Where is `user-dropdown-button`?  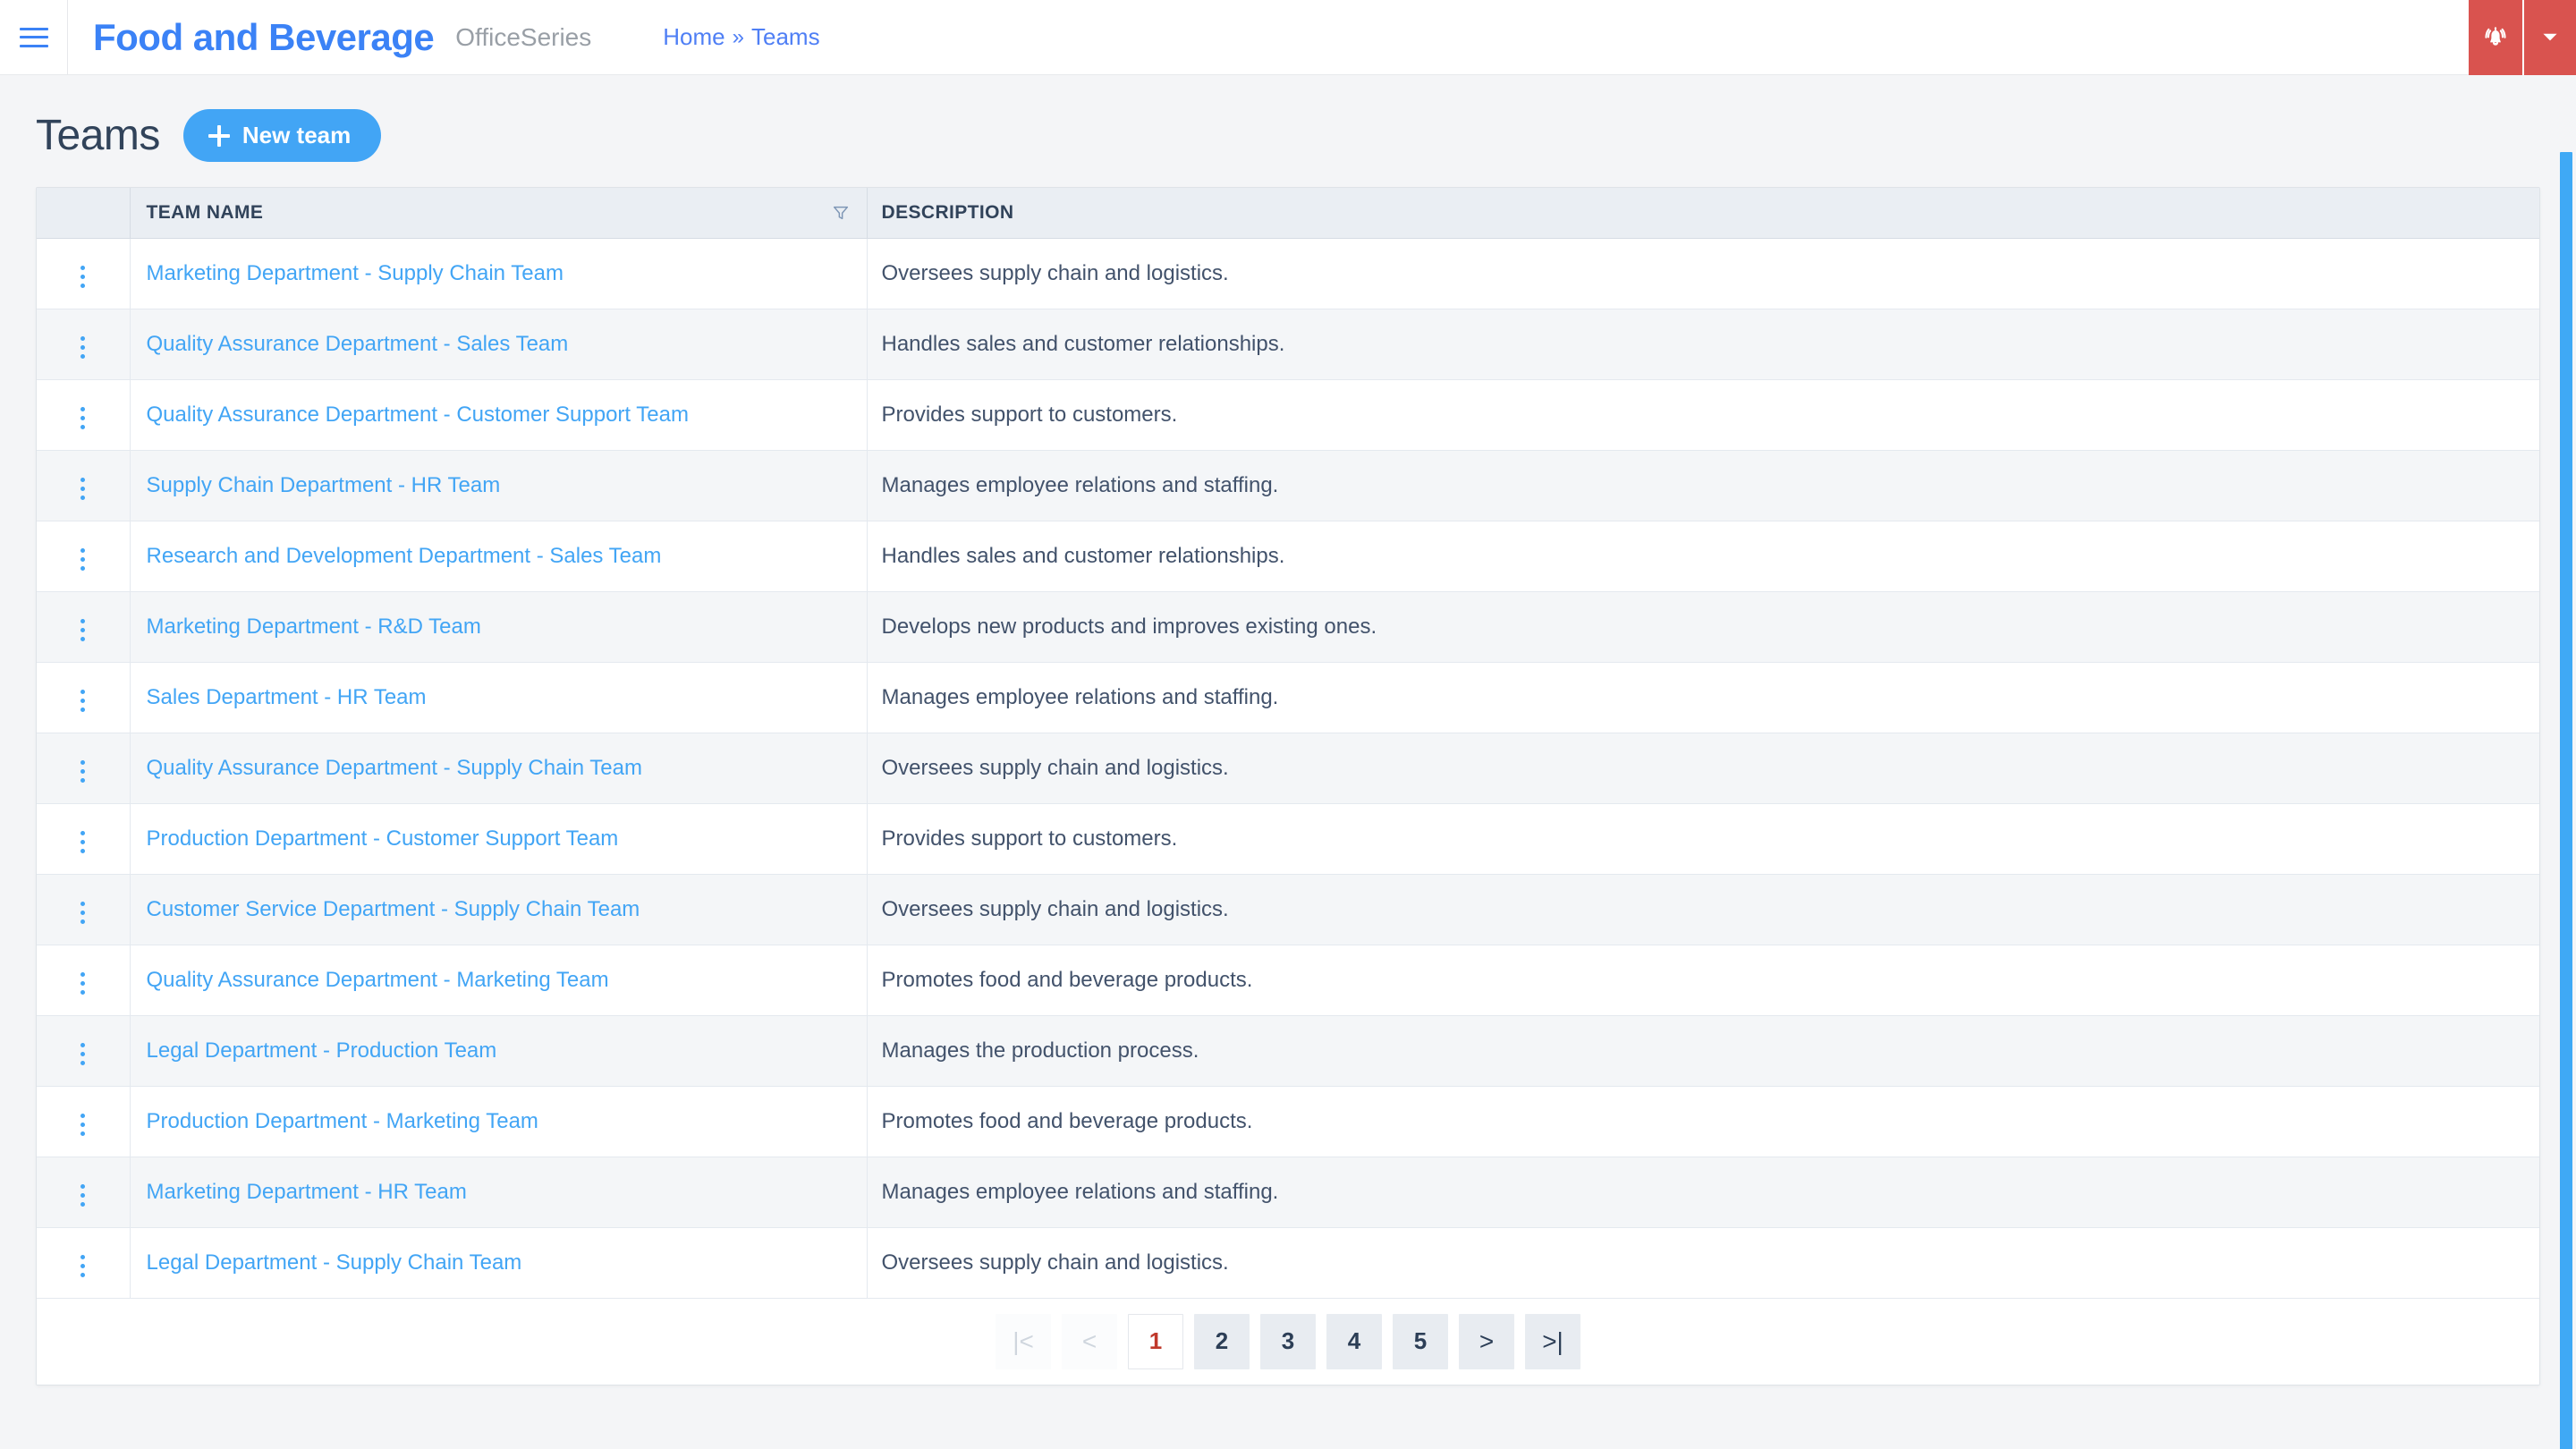
user-dropdown-button is located at coordinates (2550, 37).